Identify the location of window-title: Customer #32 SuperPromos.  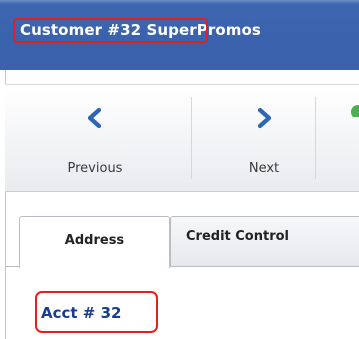
(140, 30).